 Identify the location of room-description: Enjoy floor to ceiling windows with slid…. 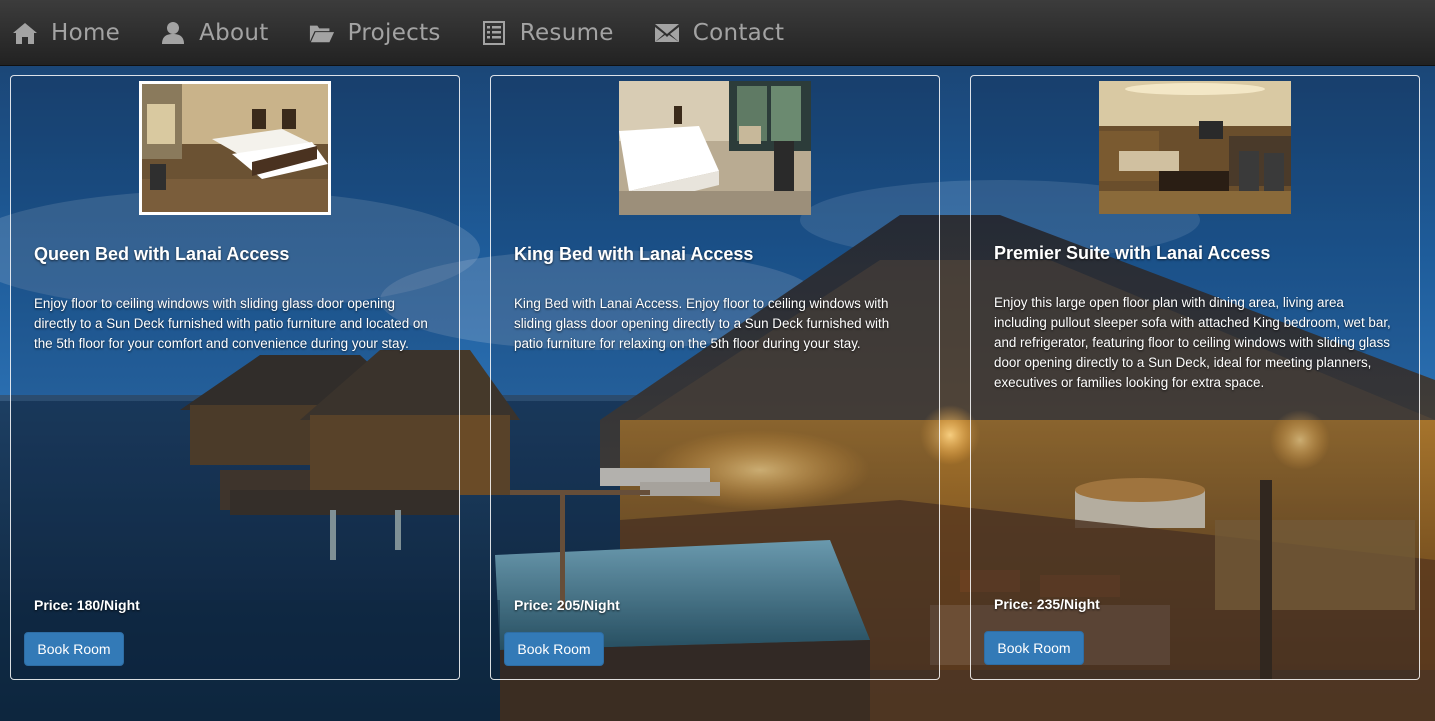
(231, 323).